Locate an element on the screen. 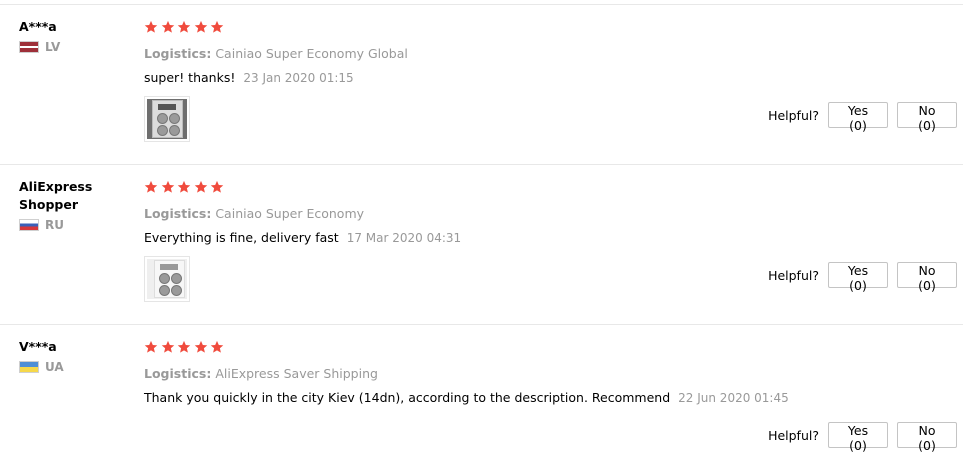 This screenshot has width=975, height=464. country-code: UA is located at coordinates (54, 367).